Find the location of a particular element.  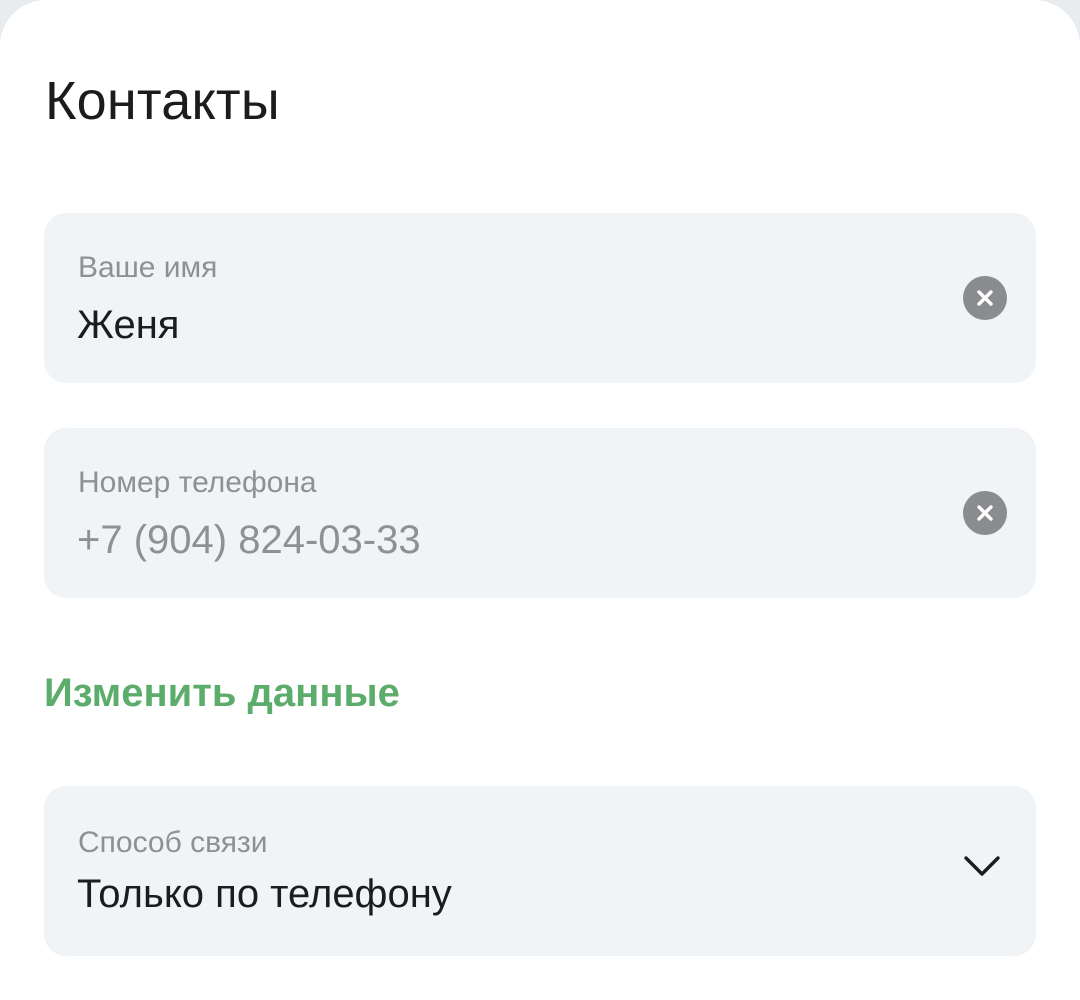

edit-data-link: Изменить данные is located at coordinates (222, 693).